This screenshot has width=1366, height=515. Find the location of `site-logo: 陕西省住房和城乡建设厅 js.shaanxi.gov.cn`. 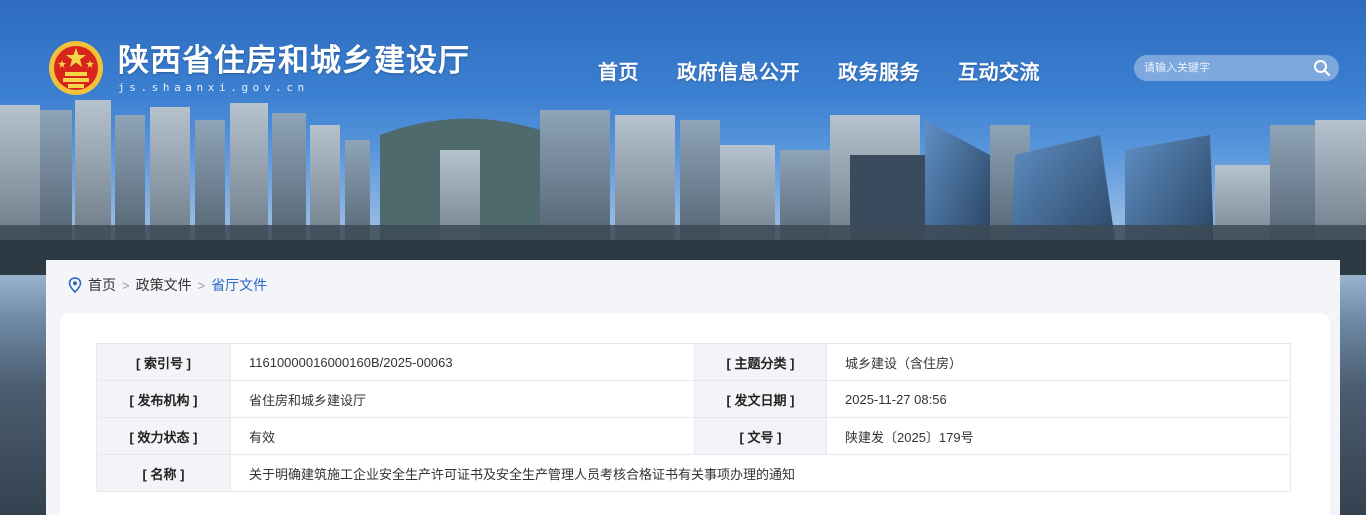

site-logo: 陕西省住房和城乡建设厅 js.shaanxi.gov.cn is located at coordinates (259, 68).